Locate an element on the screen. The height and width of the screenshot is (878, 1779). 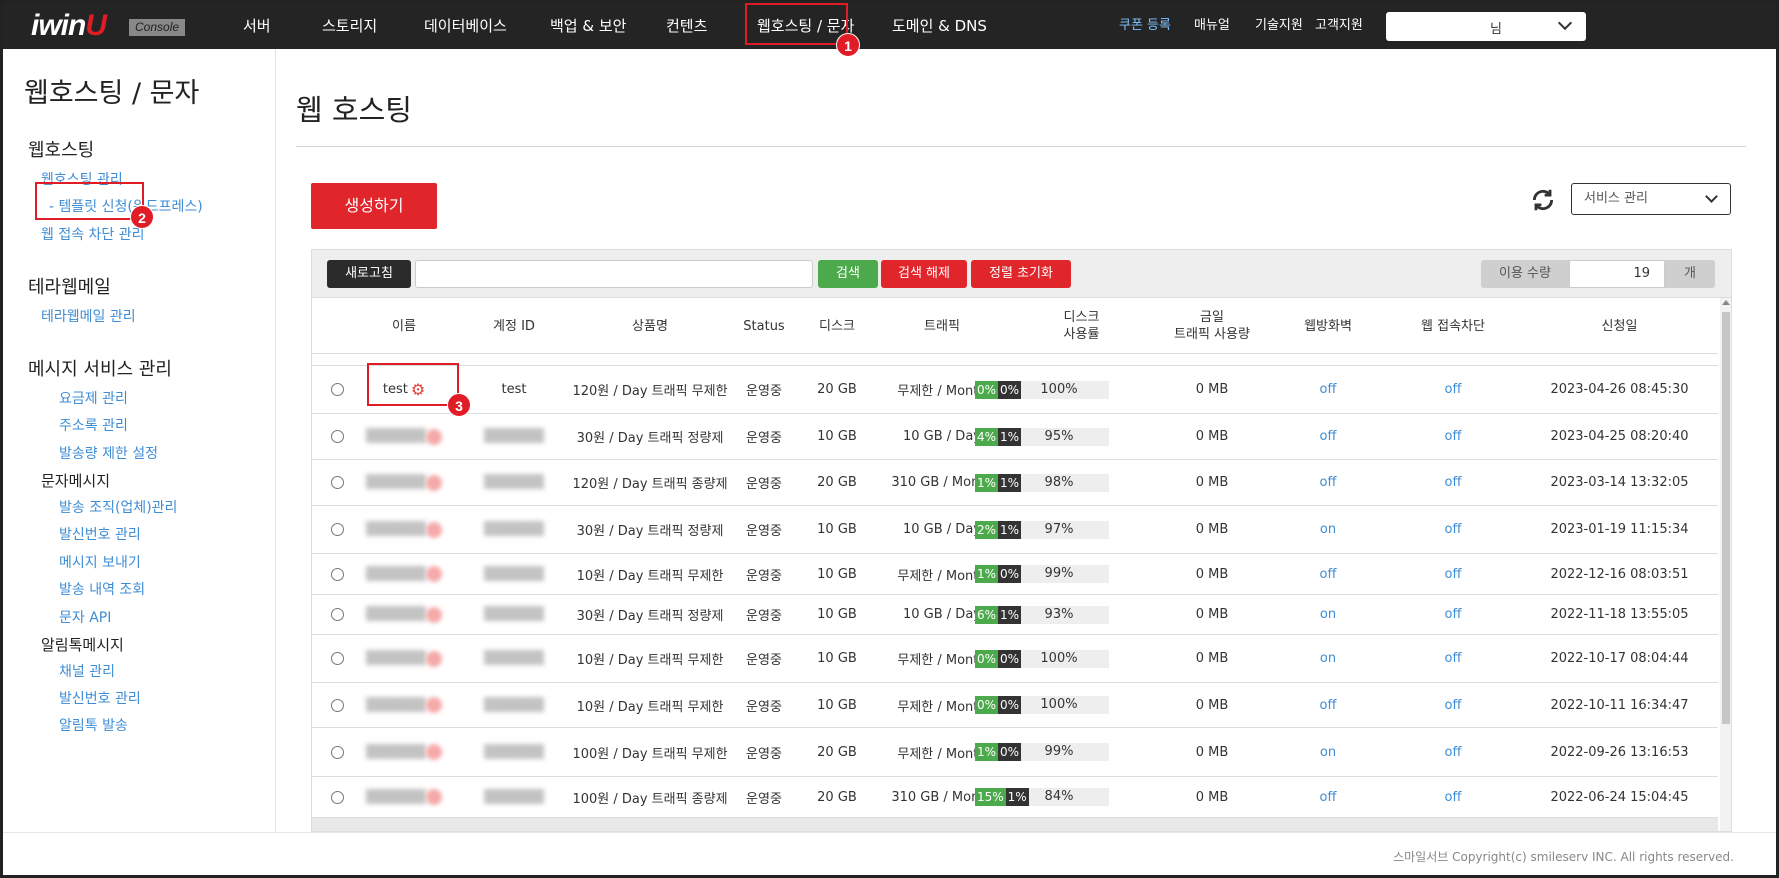
sidebar-item-alimtalk-sender: 발신번호 관리 is located at coordinates (100, 698).